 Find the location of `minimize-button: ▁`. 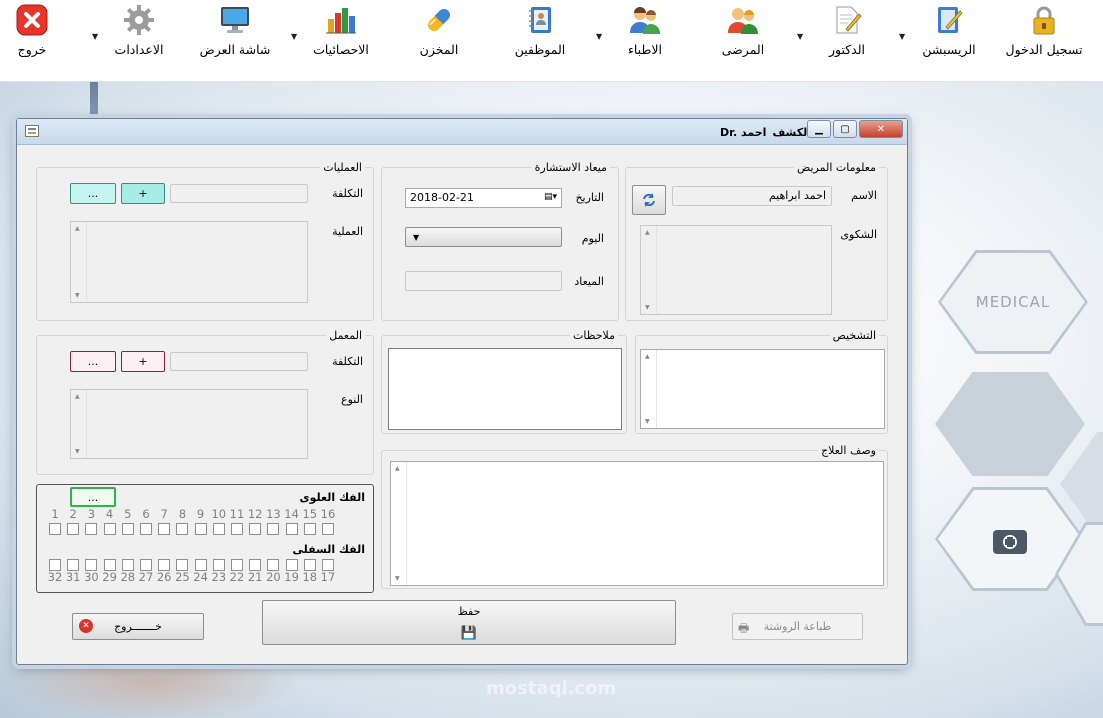

minimize-button: ▁ is located at coordinates (819, 129).